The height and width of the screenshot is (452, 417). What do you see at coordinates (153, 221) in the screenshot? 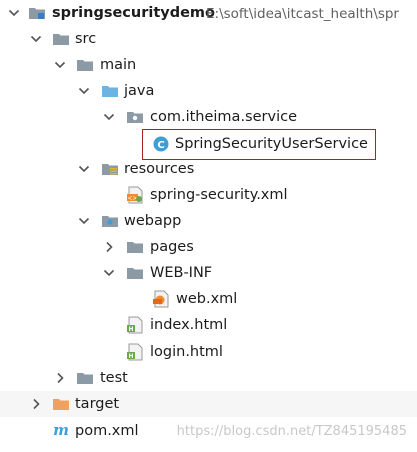
I see `tree-label-webapp: webapp` at bounding box center [153, 221].